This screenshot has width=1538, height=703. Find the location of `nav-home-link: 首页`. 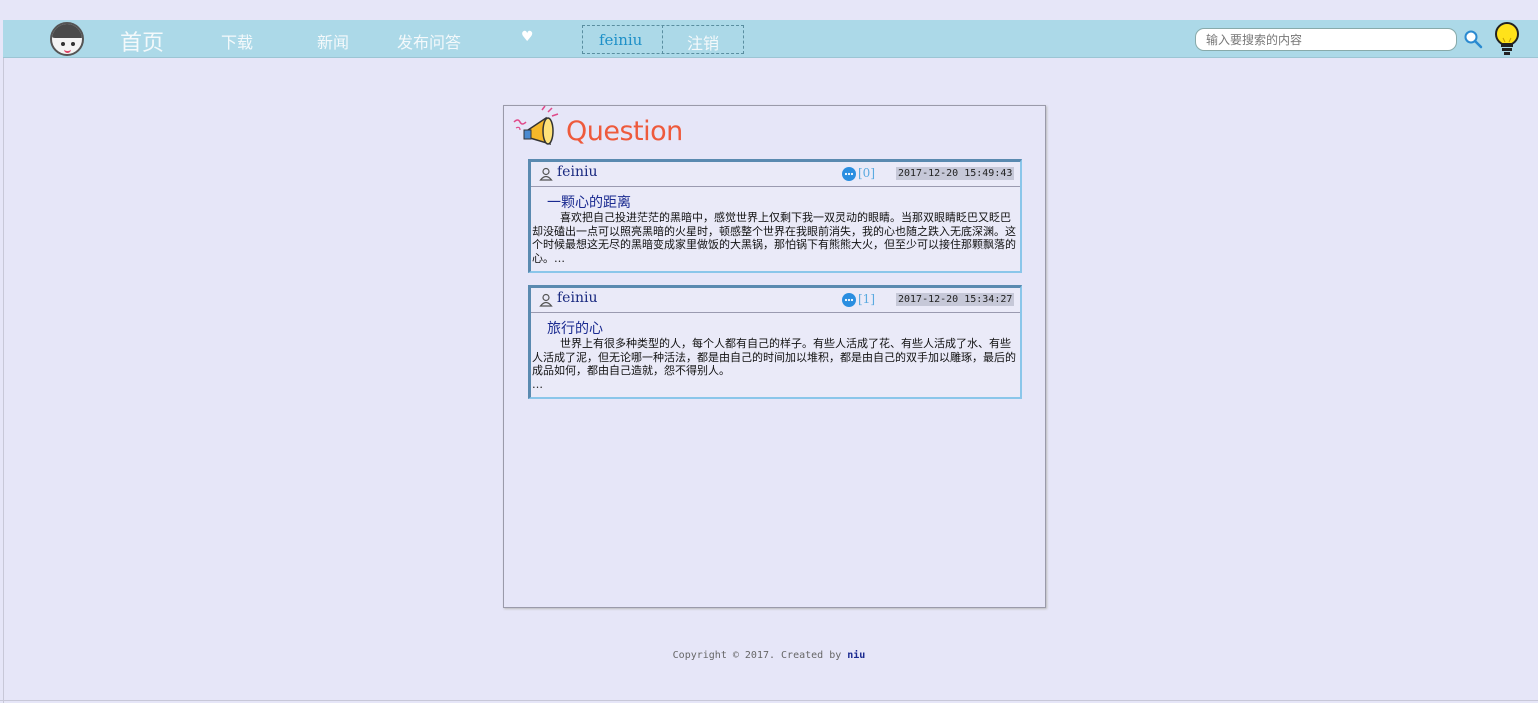

nav-home-link: 首页 is located at coordinates (142, 41).